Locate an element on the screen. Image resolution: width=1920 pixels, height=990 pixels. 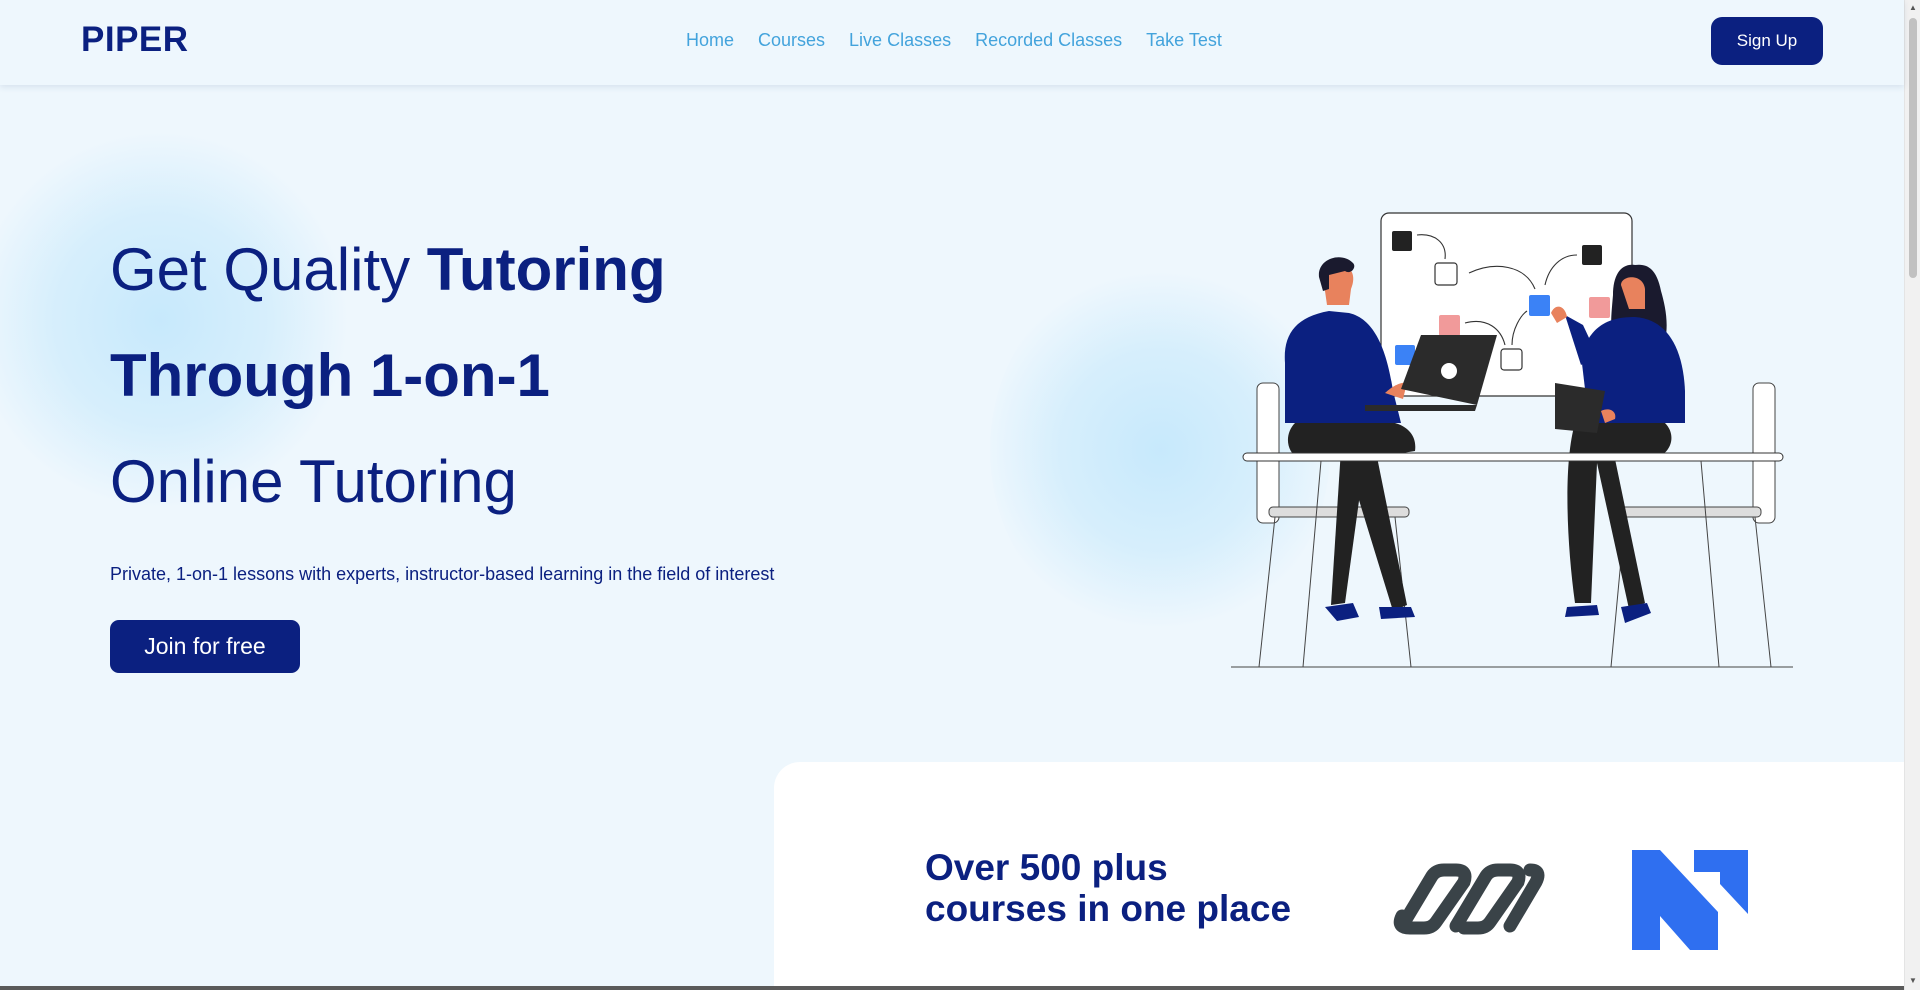
nav-link-recorded-classes: Recorded Classes is located at coordinates (1048, 40).